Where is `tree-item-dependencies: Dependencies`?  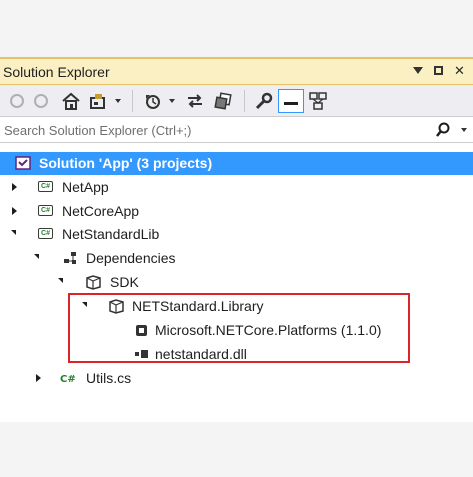
tree-item-dependencies: Dependencies is located at coordinates (236, 258).